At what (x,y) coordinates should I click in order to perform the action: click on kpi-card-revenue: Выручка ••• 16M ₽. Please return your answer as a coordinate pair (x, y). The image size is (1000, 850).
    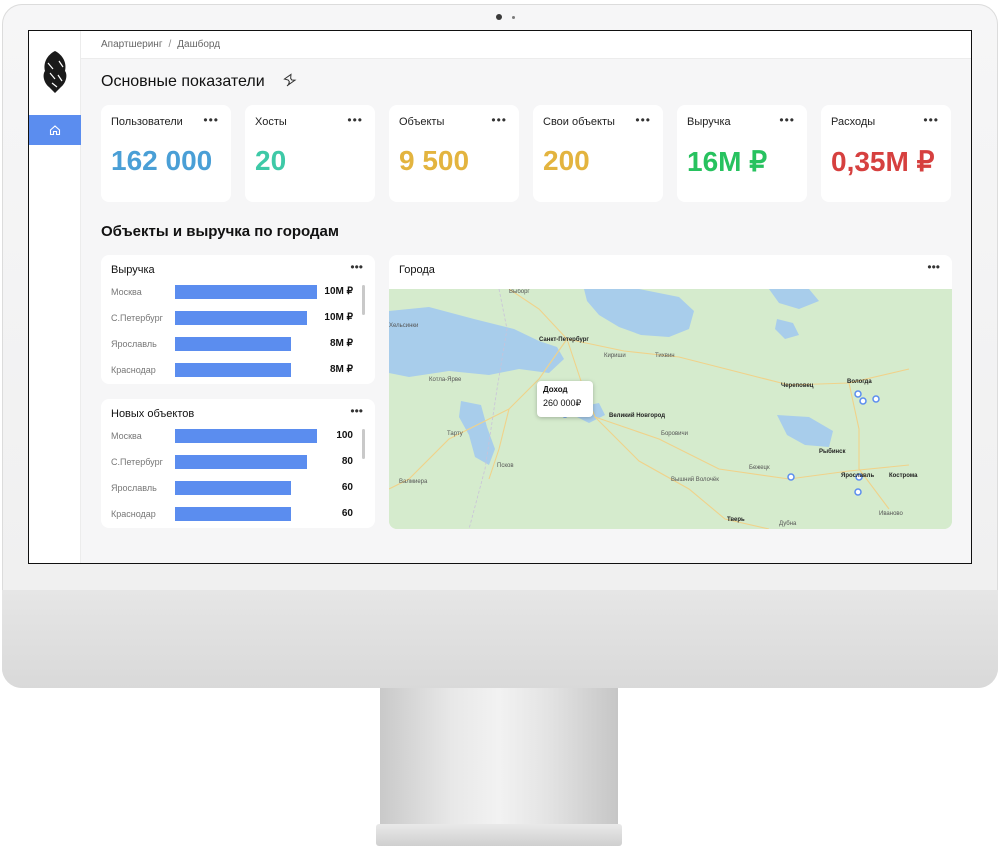
    Looking at the image, I should click on (742, 153).